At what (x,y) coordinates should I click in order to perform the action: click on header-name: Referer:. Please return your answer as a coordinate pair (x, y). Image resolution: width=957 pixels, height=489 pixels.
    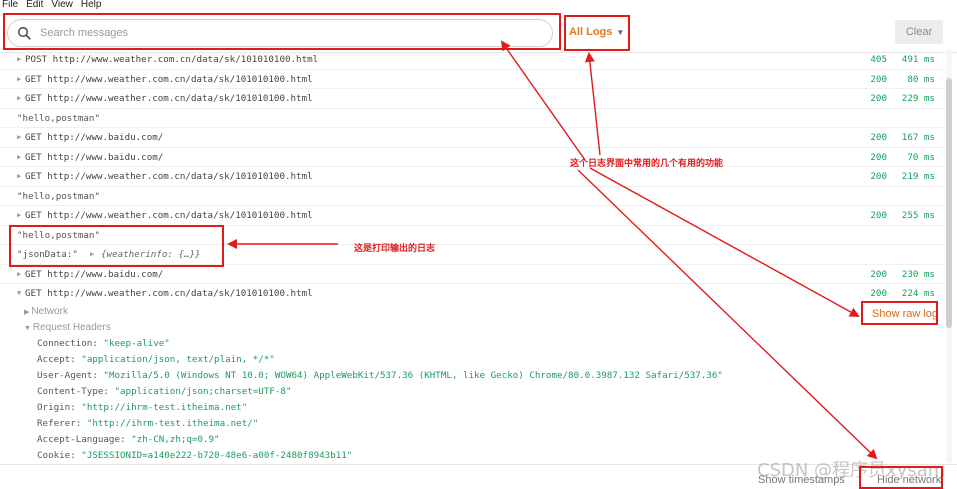
    Looking at the image, I should click on (59, 423).